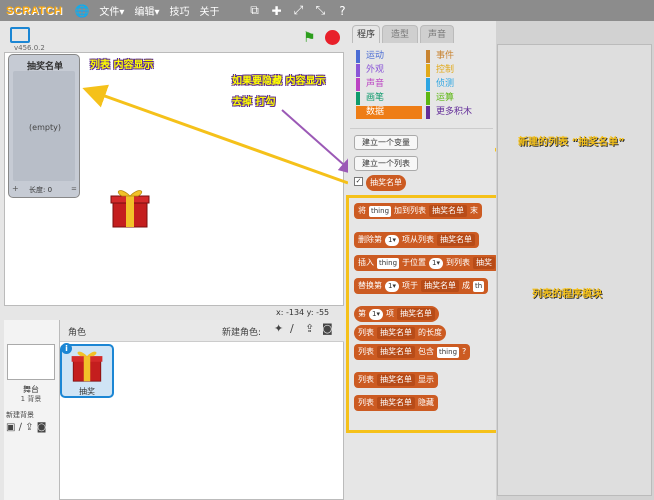 This screenshot has height=500, width=654. What do you see at coordinates (34, 11) in the screenshot?
I see `scratch-logo: SCRATCH` at bounding box center [34, 11].